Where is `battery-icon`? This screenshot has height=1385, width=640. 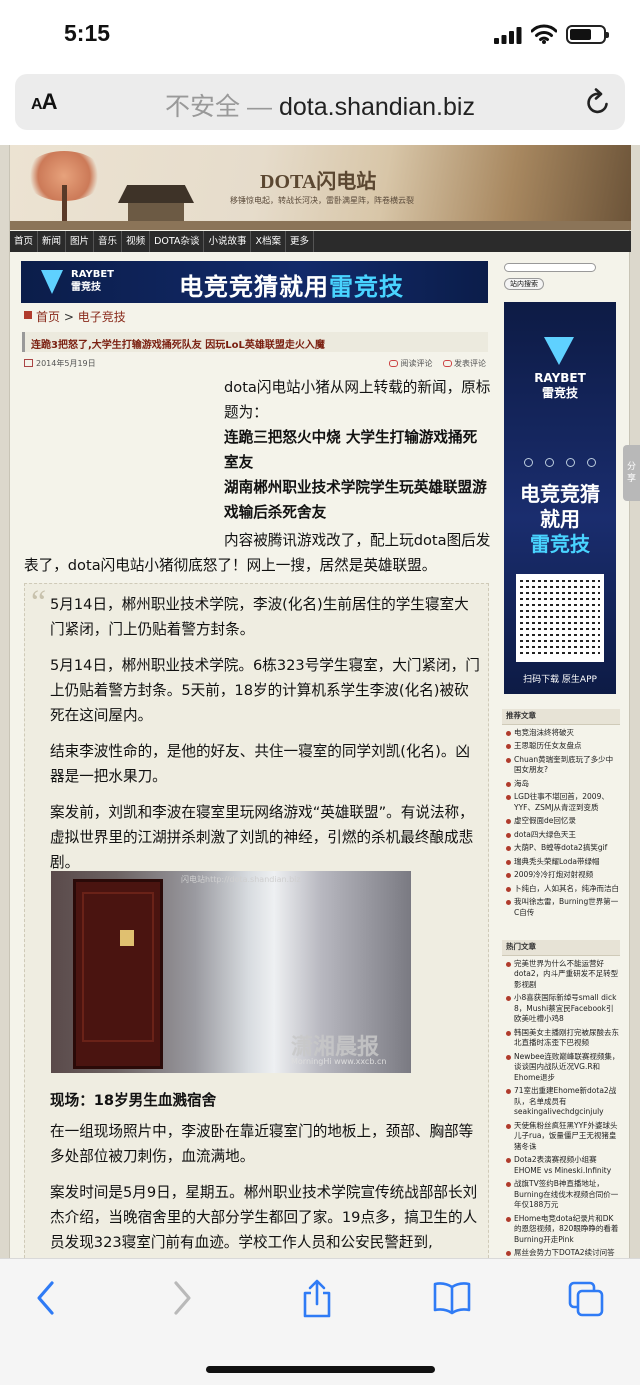 battery-icon is located at coordinates (587, 34).